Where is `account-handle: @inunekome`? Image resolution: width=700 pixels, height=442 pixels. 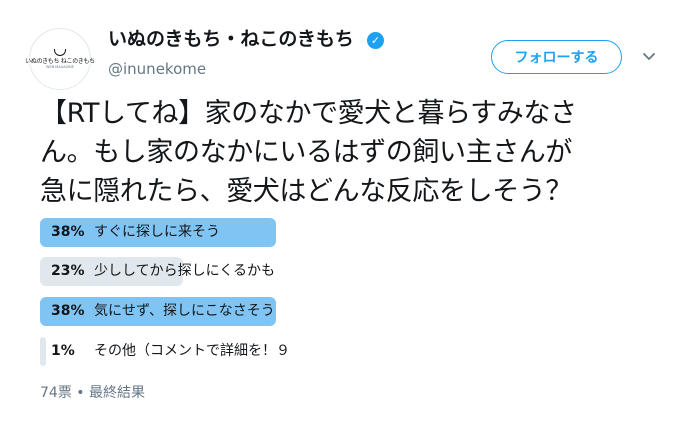 account-handle: @inunekome is located at coordinates (157, 69).